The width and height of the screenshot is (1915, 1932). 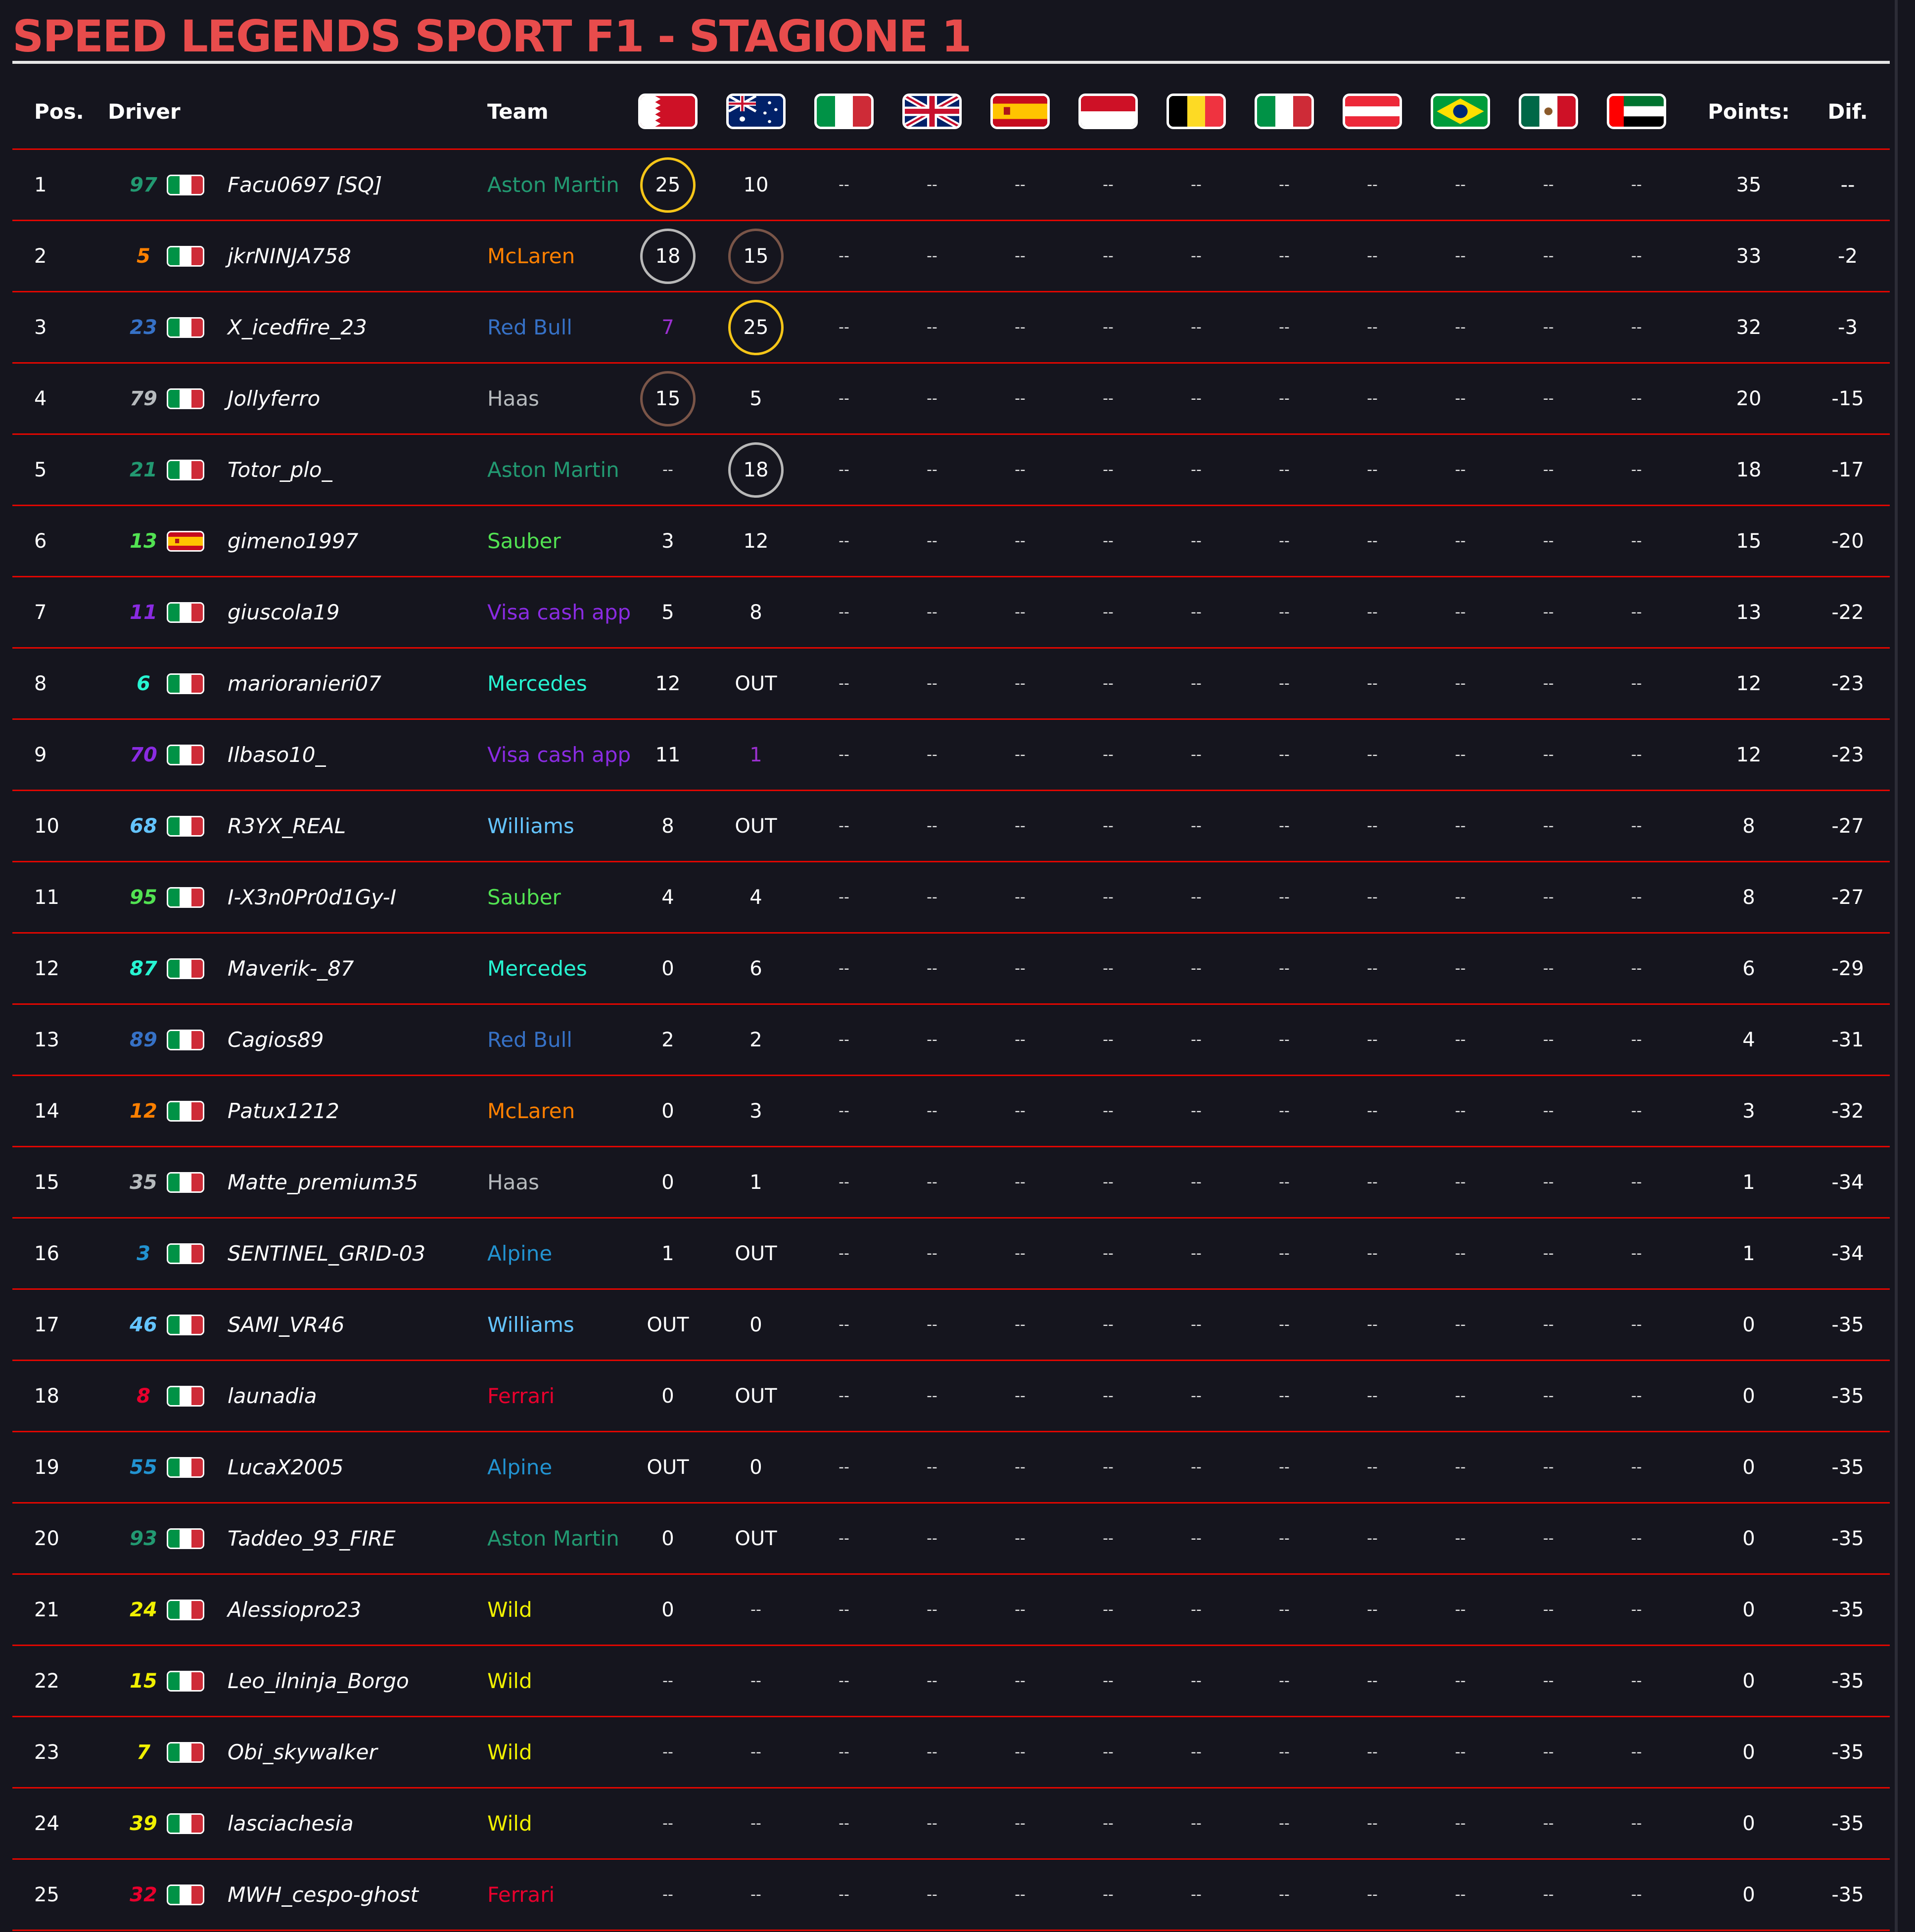 I want to click on driver-name: R3YX_REAL, so click(x=287, y=826).